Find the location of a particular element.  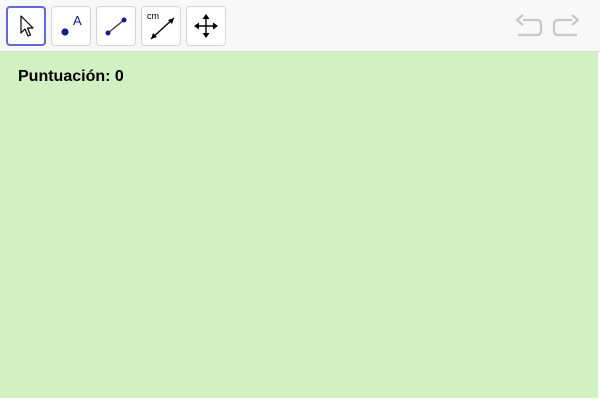

segment-length-tool-button: cm is located at coordinates (161, 26).